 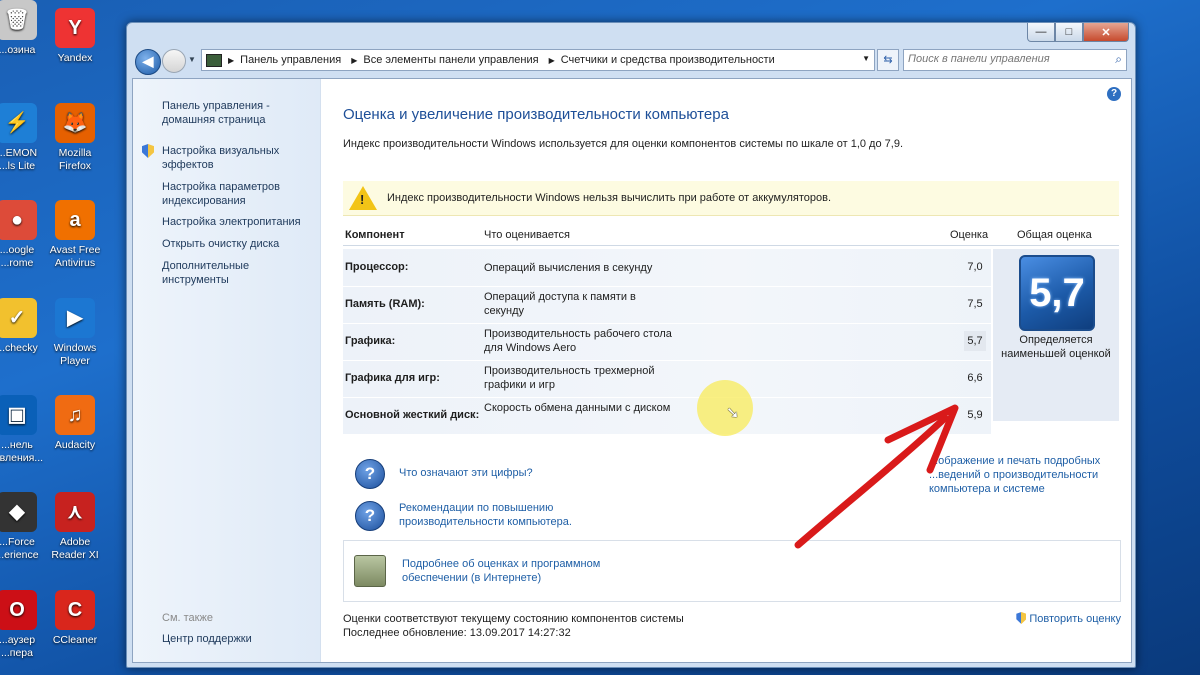 What do you see at coordinates (237, 158) in the screenshot?
I see `sidebar-link-visual-effects: Настройка визуальных эффектов` at bounding box center [237, 158].